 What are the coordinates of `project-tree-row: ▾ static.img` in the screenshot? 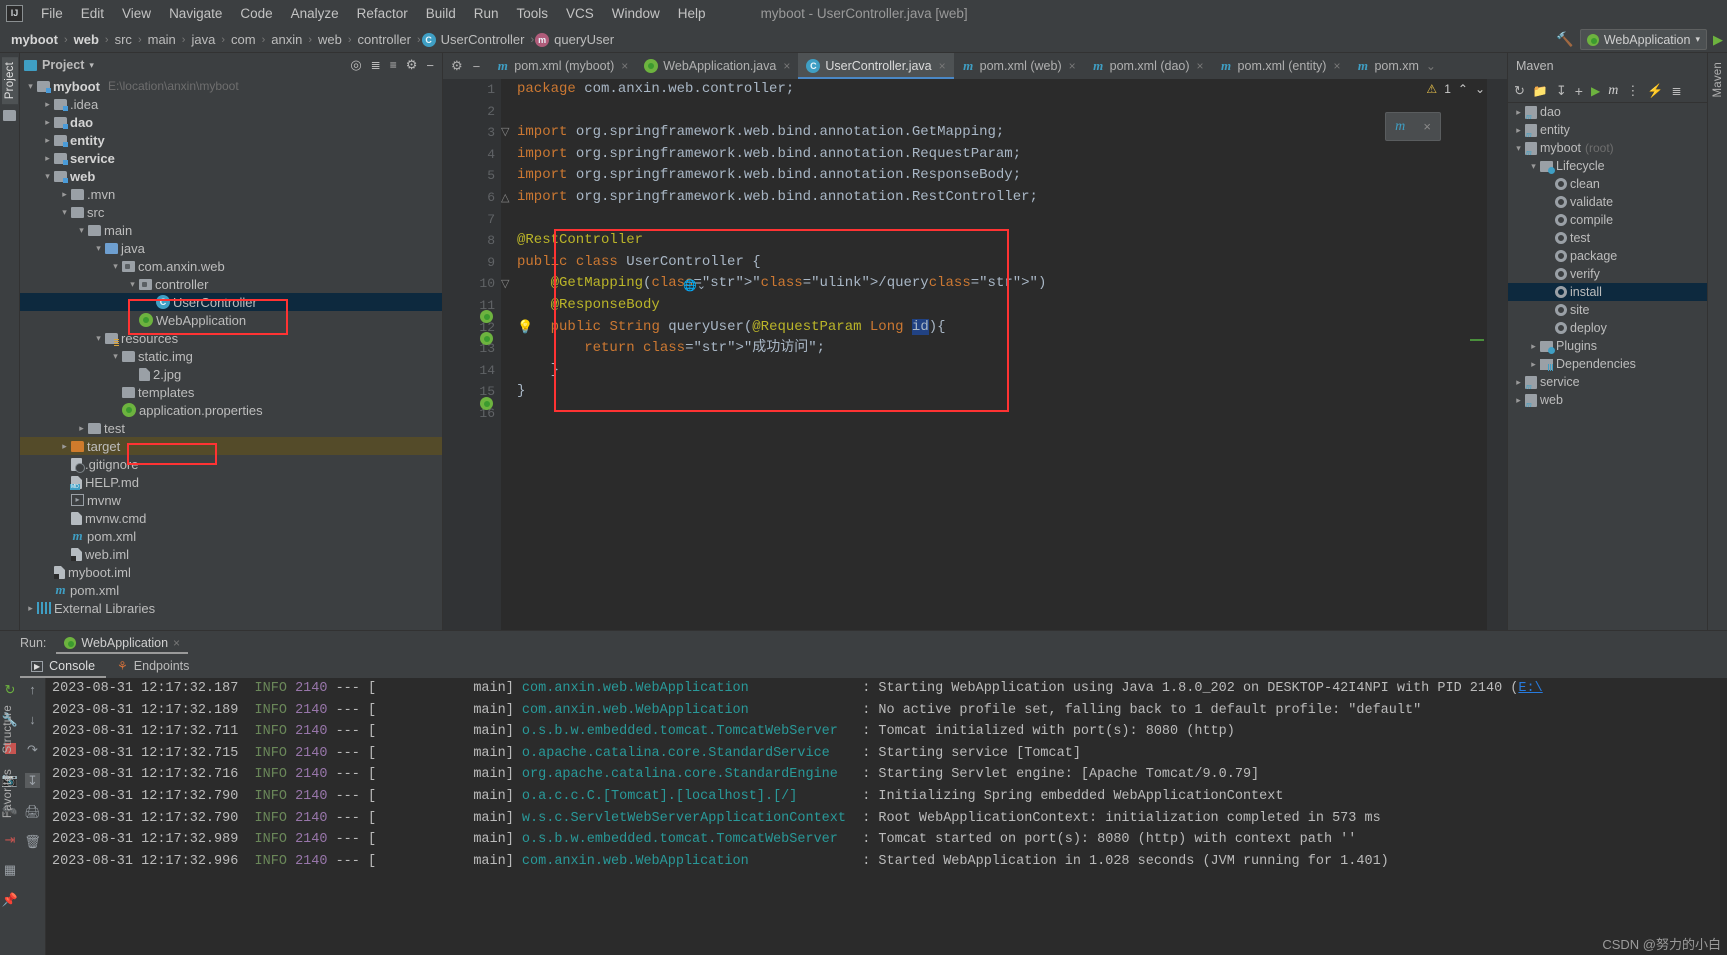 It's located at (231, 356).